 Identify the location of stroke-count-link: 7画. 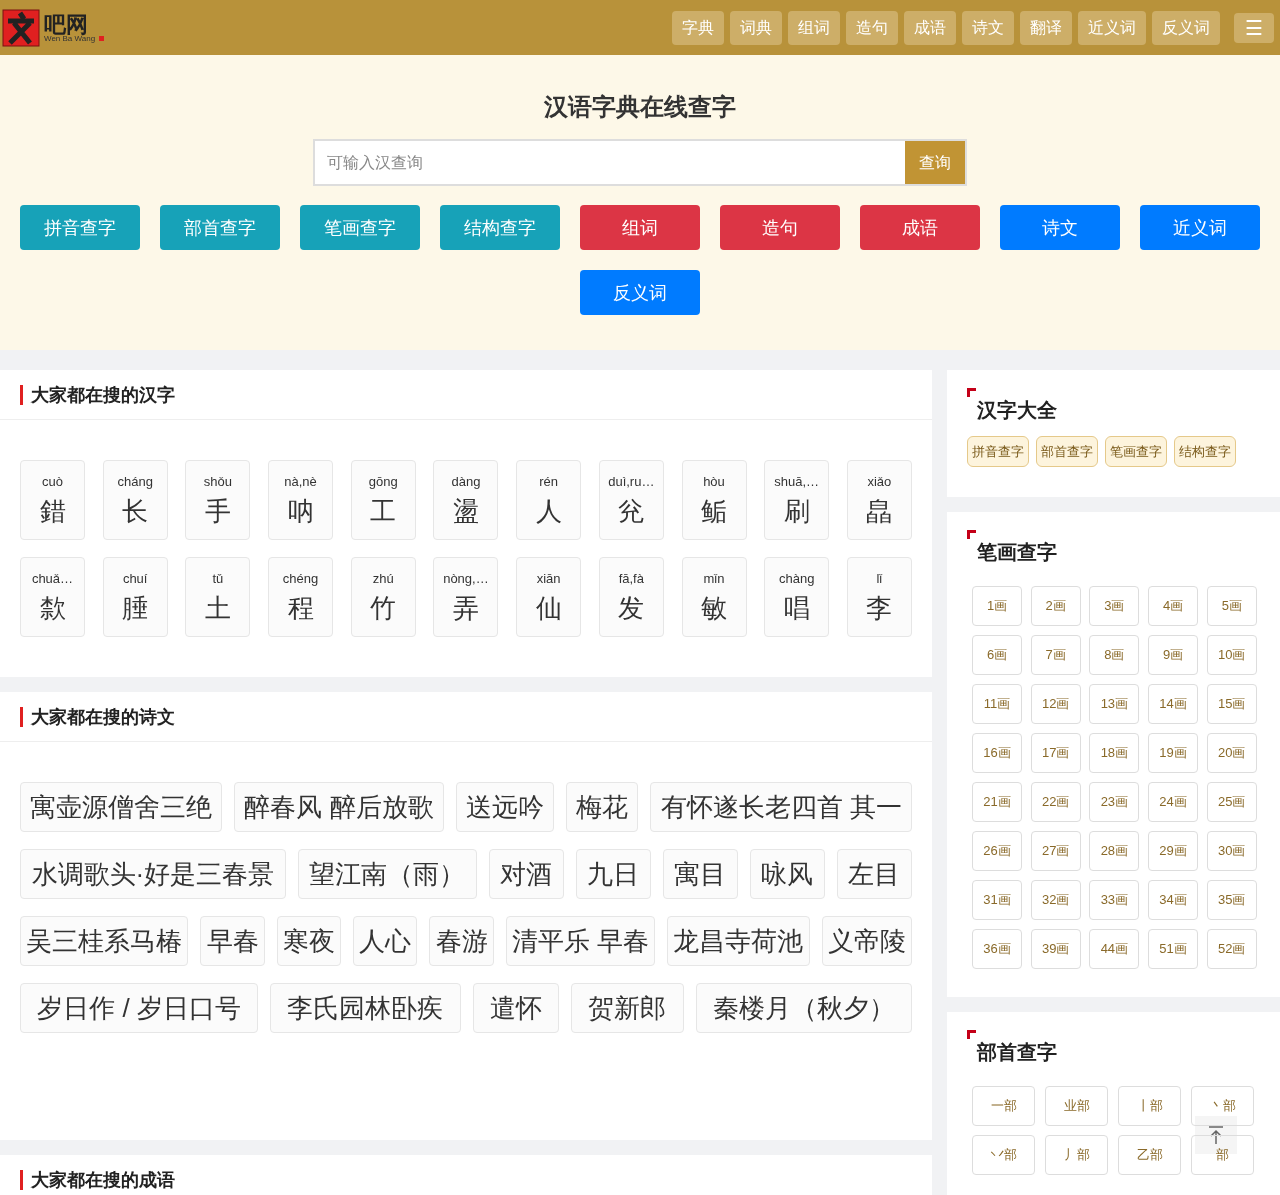
(1055, 655).